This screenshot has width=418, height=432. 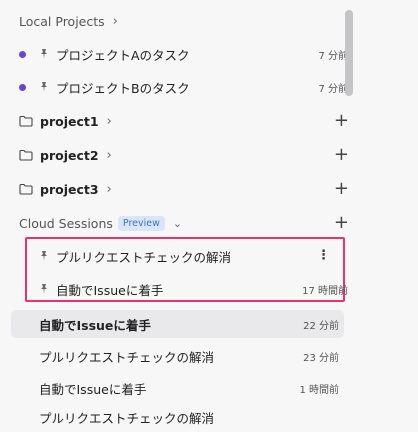 What do you see at coordinates (69, 155) in the screenshot?
I see `folder-label: project2` at bounding box center [69, 155].